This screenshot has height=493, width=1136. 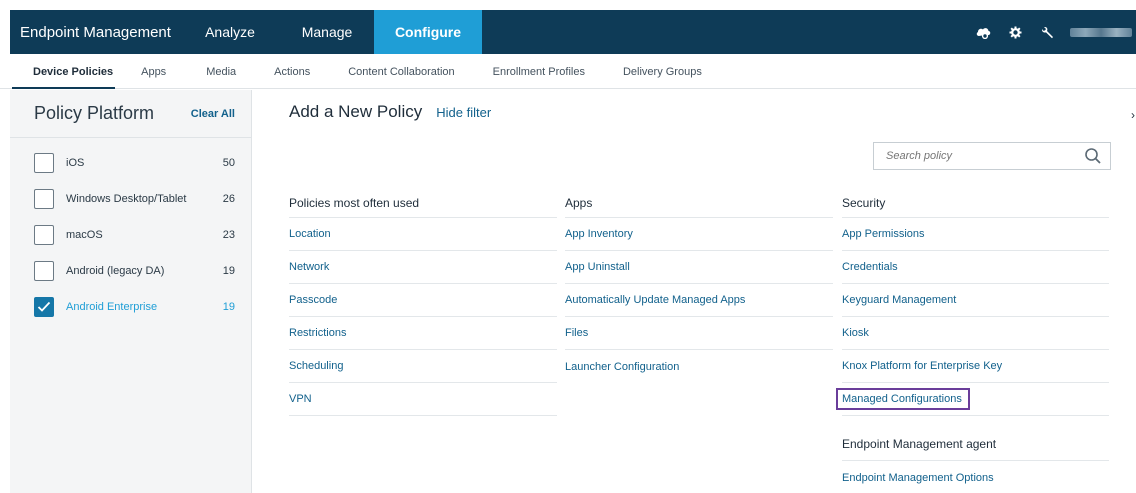 I want to click on nav-configure: Configure, so click(x=428, y=32).